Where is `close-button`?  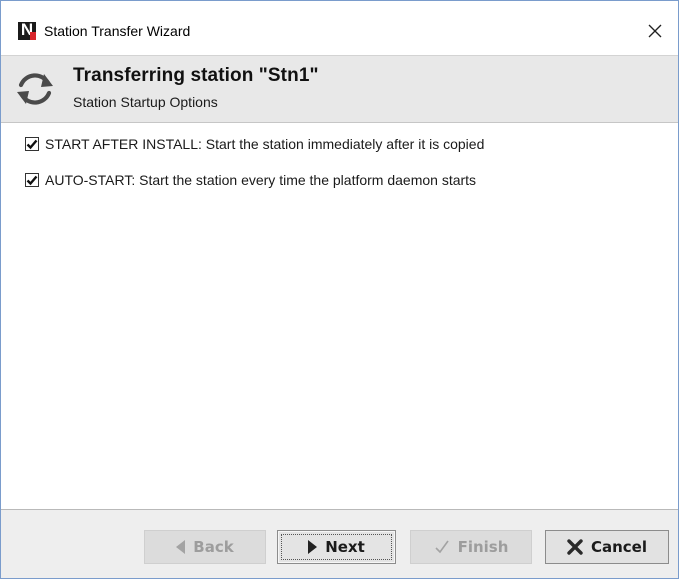
close-button is located at coordinates (655, 31).